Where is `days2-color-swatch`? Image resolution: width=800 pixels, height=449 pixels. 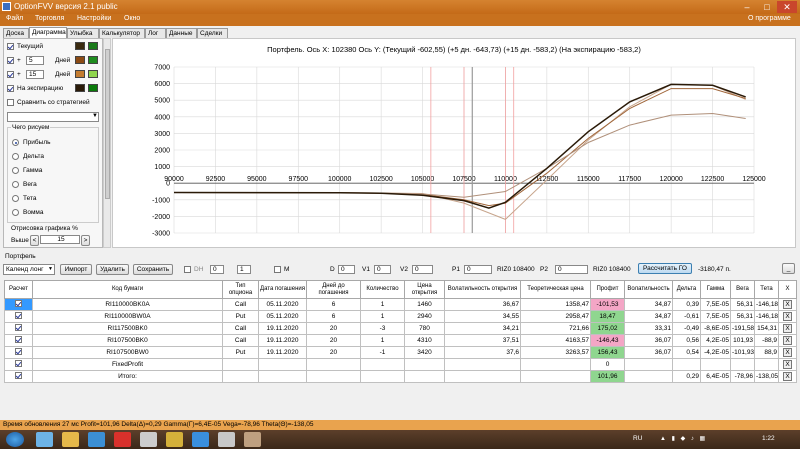 days2-color-swatch is located at coordinates (80, 74).